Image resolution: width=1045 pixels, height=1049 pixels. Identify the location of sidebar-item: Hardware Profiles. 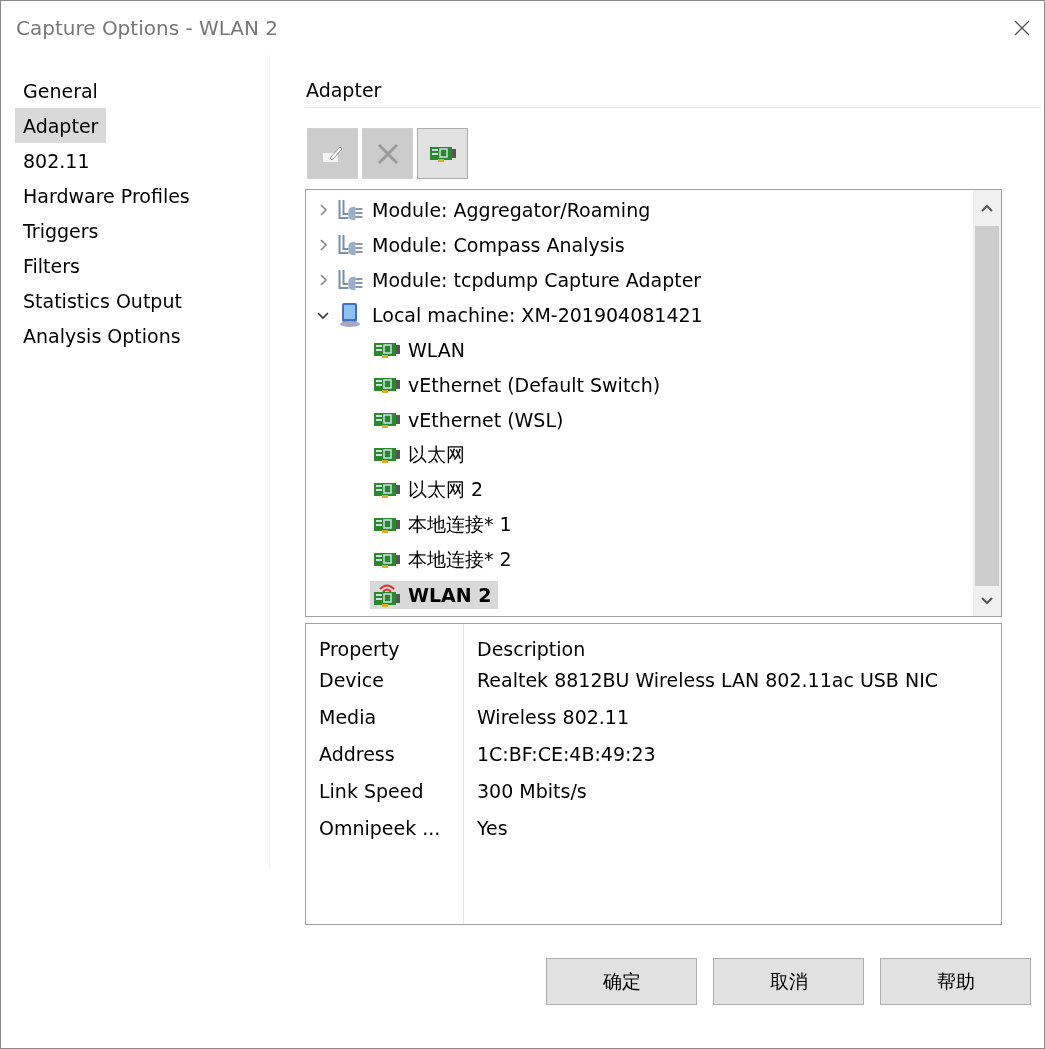
(106, 195).